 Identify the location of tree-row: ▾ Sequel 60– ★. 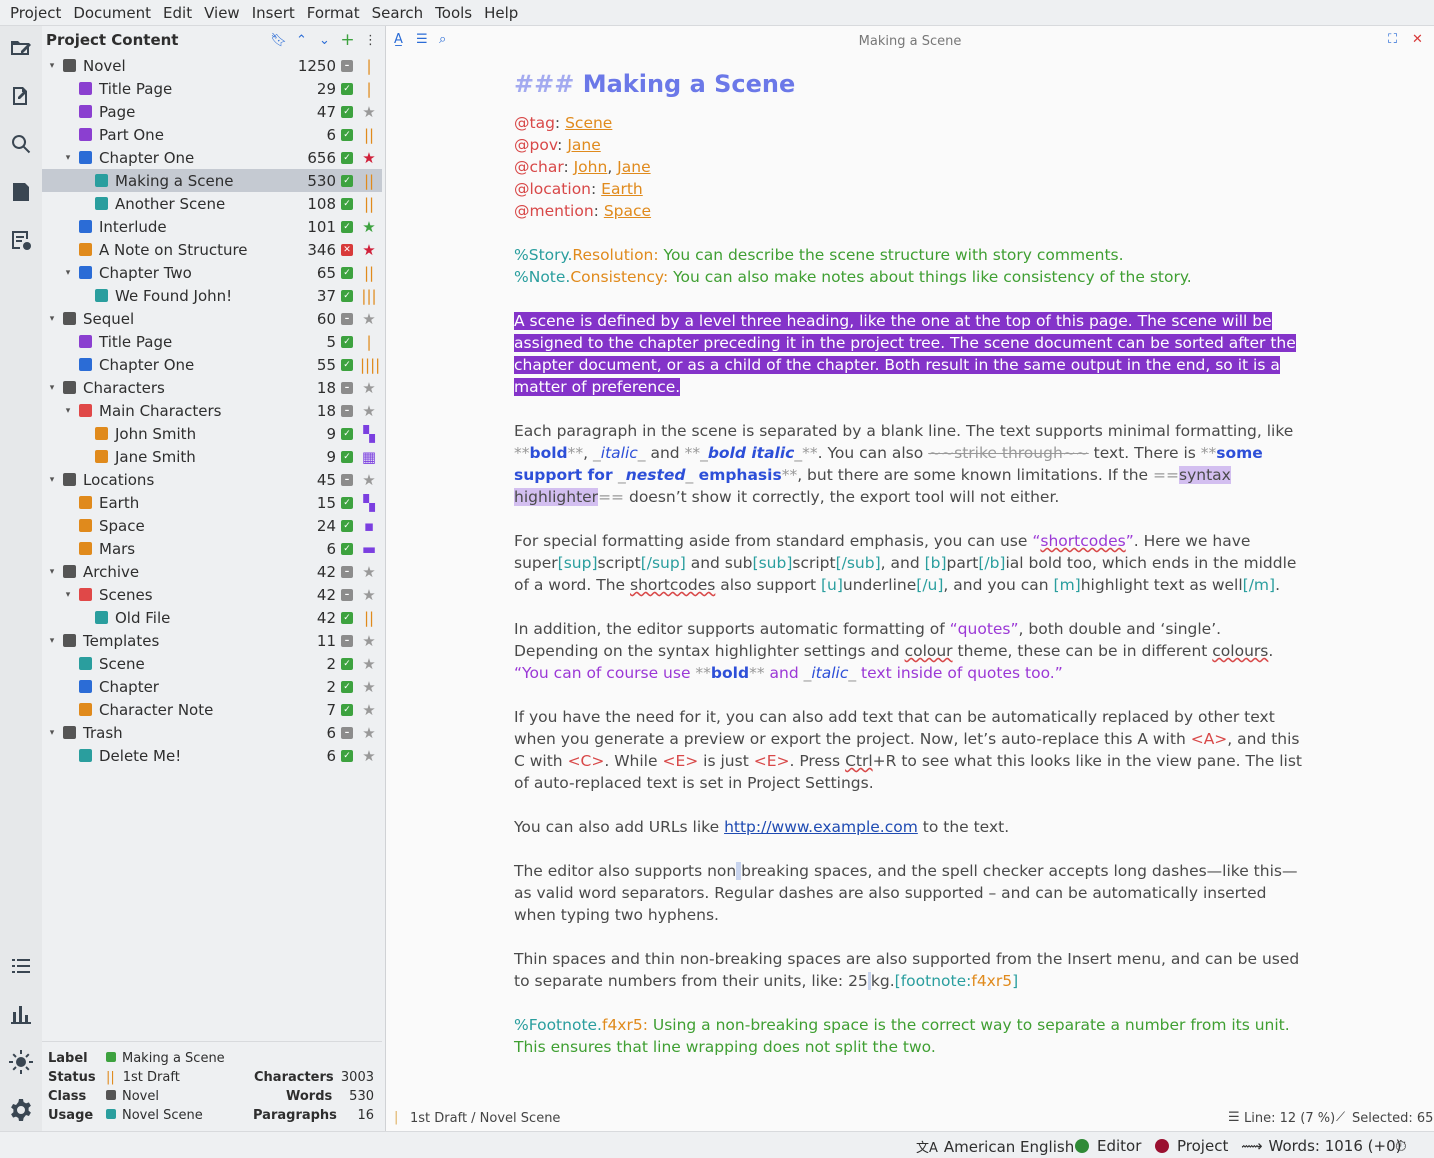
(212, 318).